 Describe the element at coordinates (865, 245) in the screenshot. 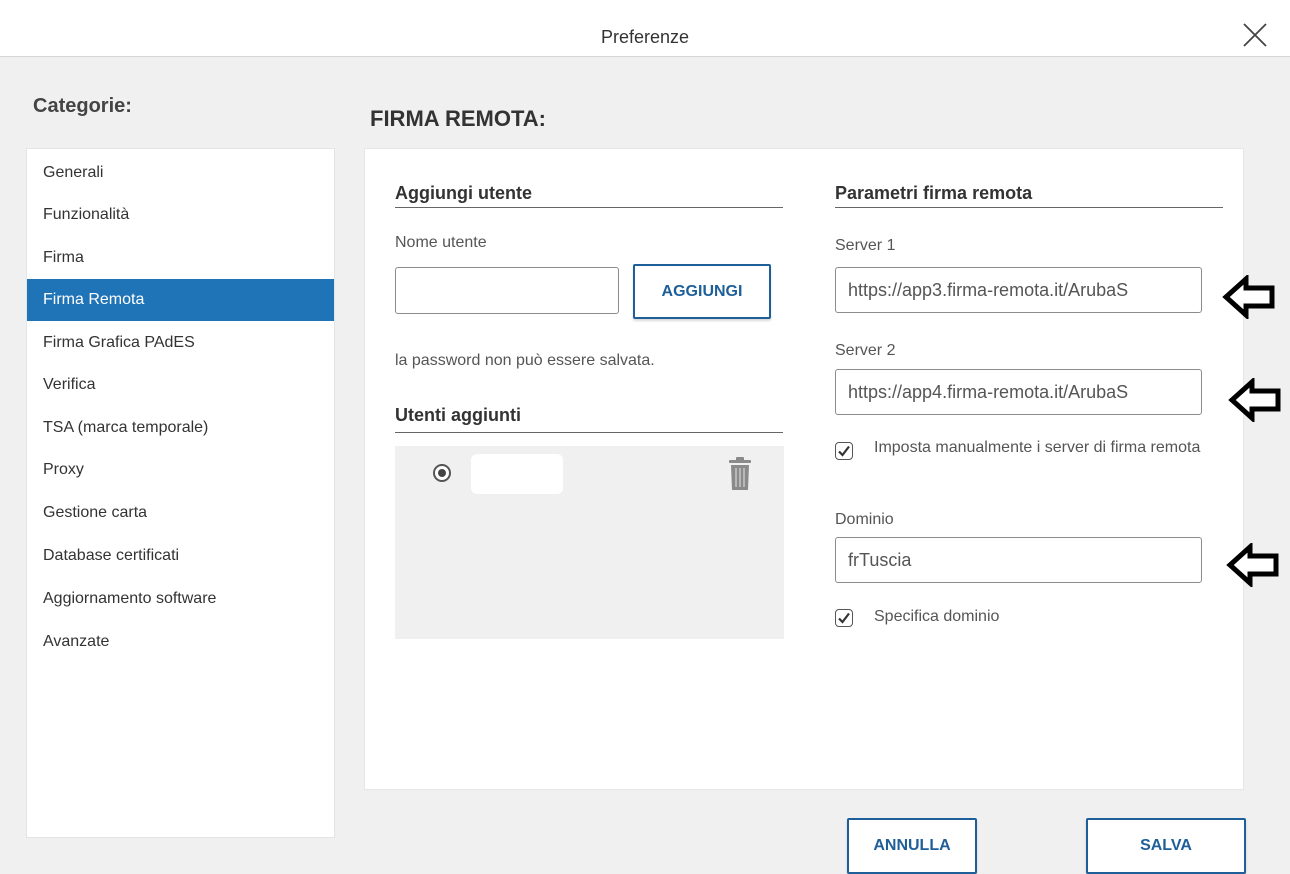

I see `server1-label: Server 1` at that location.